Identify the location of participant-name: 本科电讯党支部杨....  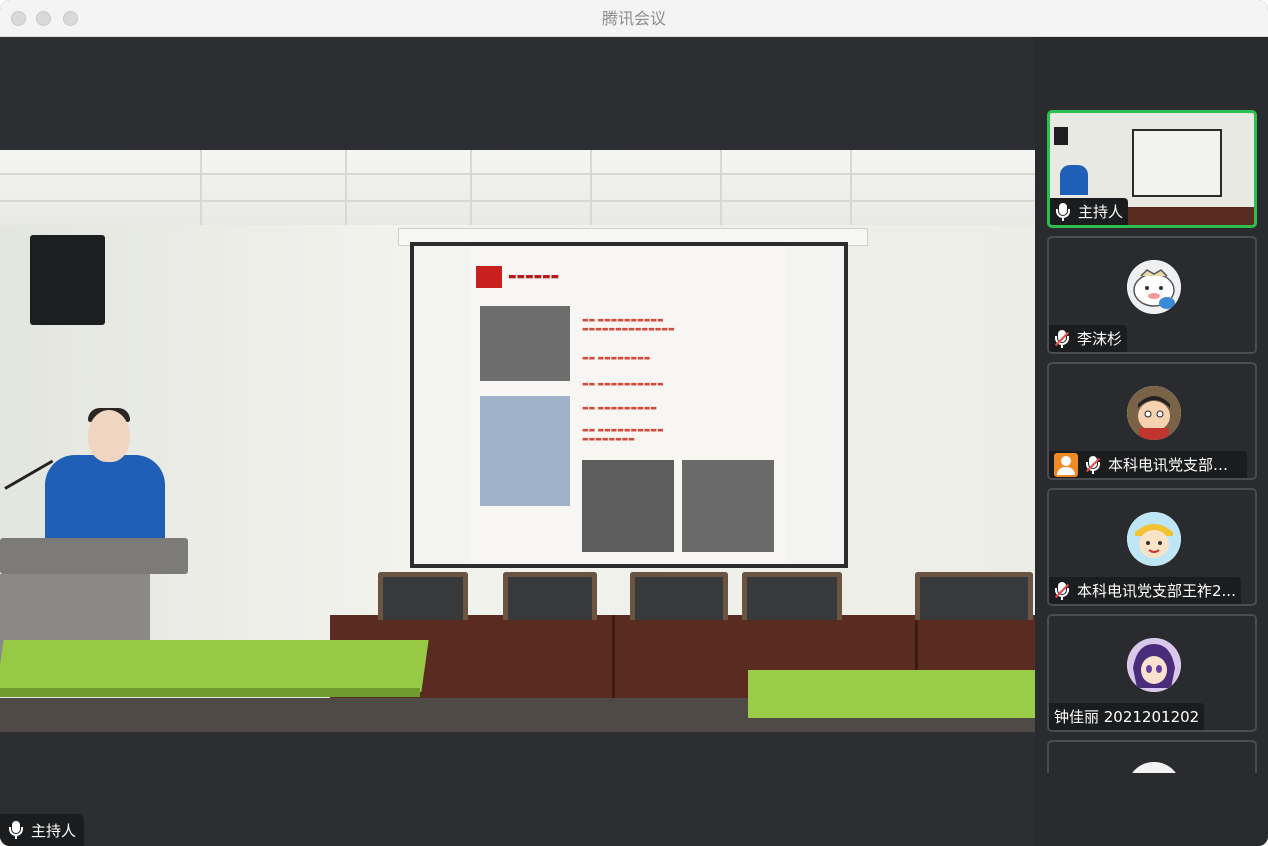
(1174, 465).